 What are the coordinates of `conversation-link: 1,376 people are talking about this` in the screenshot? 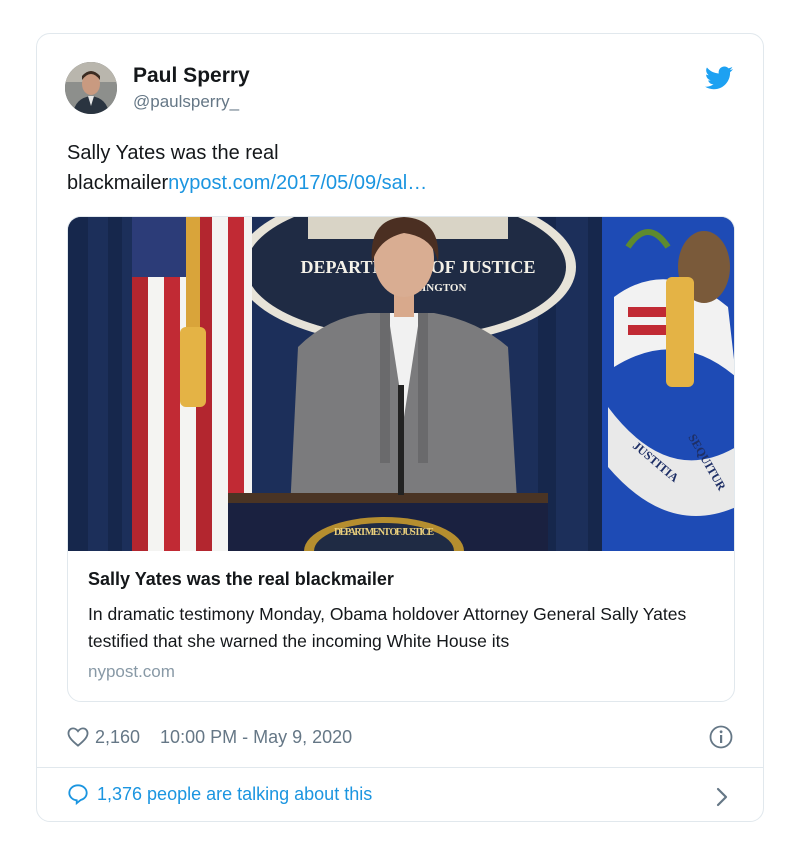 It's located at (219, 794).